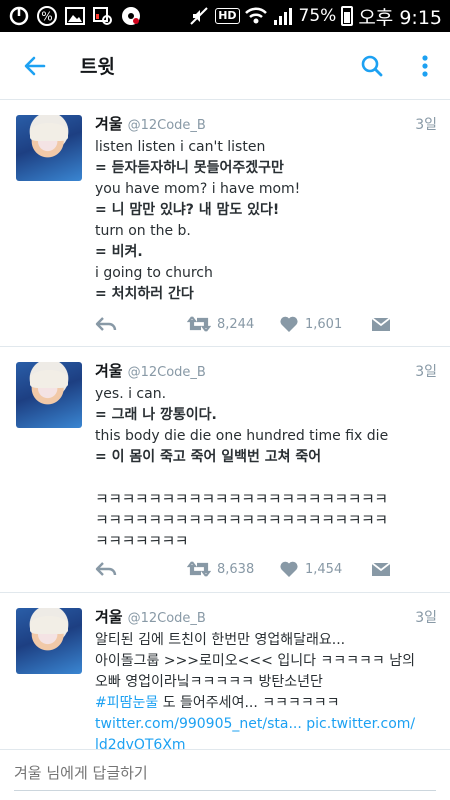  I want to click on mute-icon, so click(199, 16).